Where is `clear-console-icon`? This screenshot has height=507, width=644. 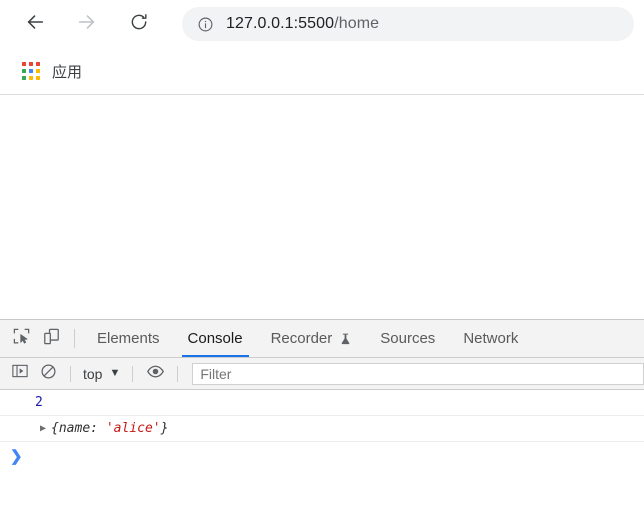
clear-console-icon is located at coordinates (48, 374).